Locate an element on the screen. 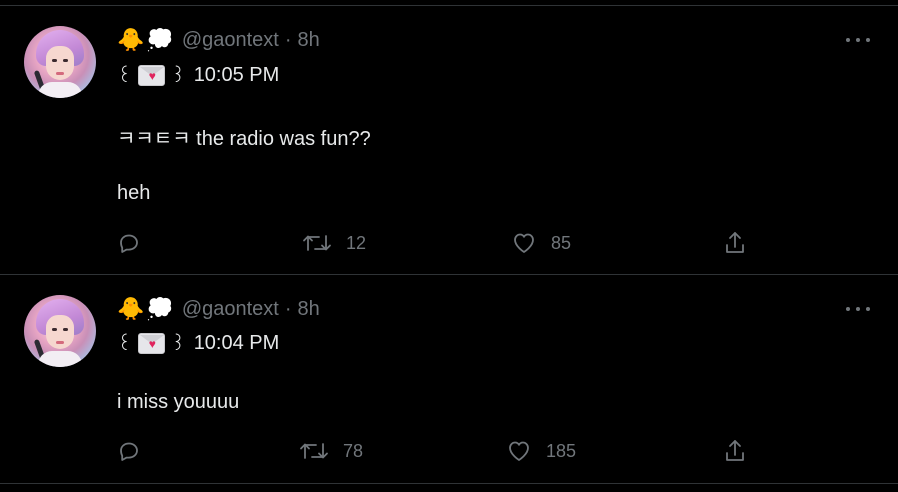  tweet-text-line: heh is located at coordinates (134, 193).